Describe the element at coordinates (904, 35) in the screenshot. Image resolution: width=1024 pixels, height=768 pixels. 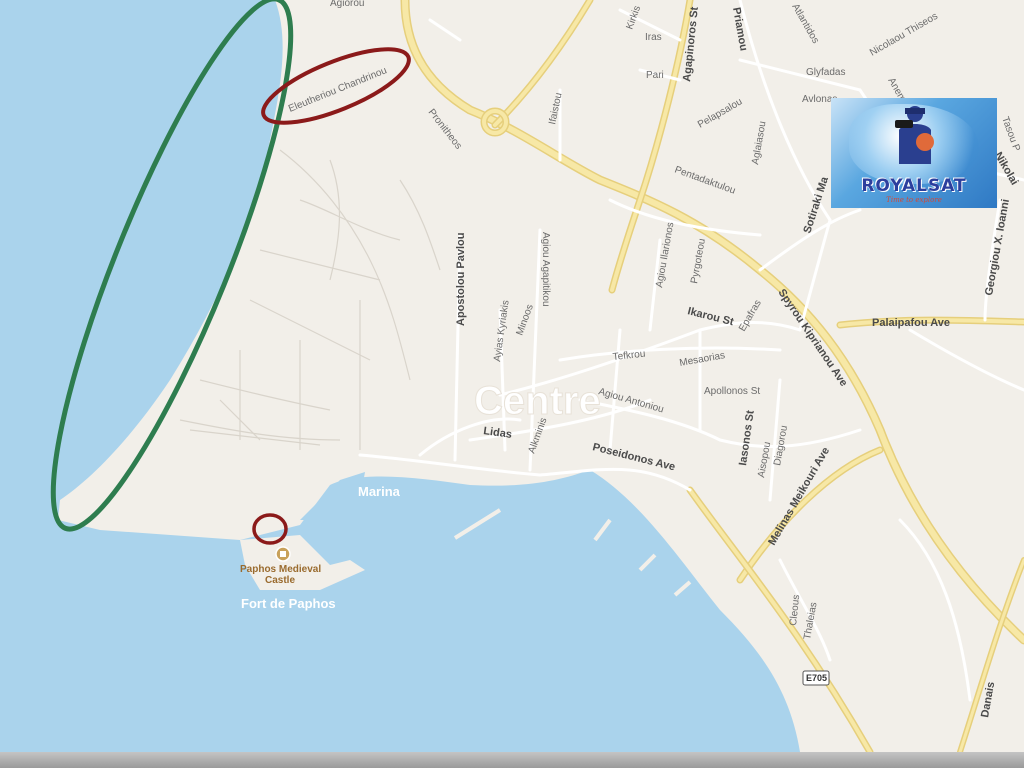
I see `street-label-nicolaou-thiseos: Nicolaou Thiseos` at that location.